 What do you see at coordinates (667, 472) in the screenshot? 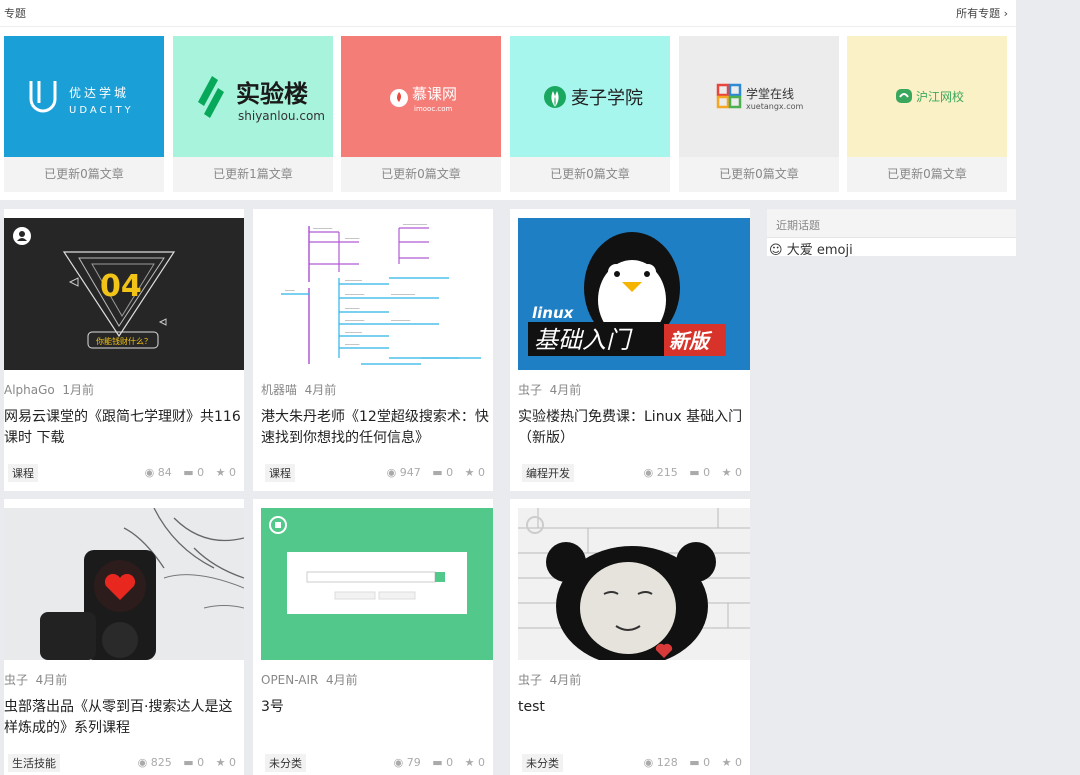
I see `view-count: 215` at bounding box center [667, 472].